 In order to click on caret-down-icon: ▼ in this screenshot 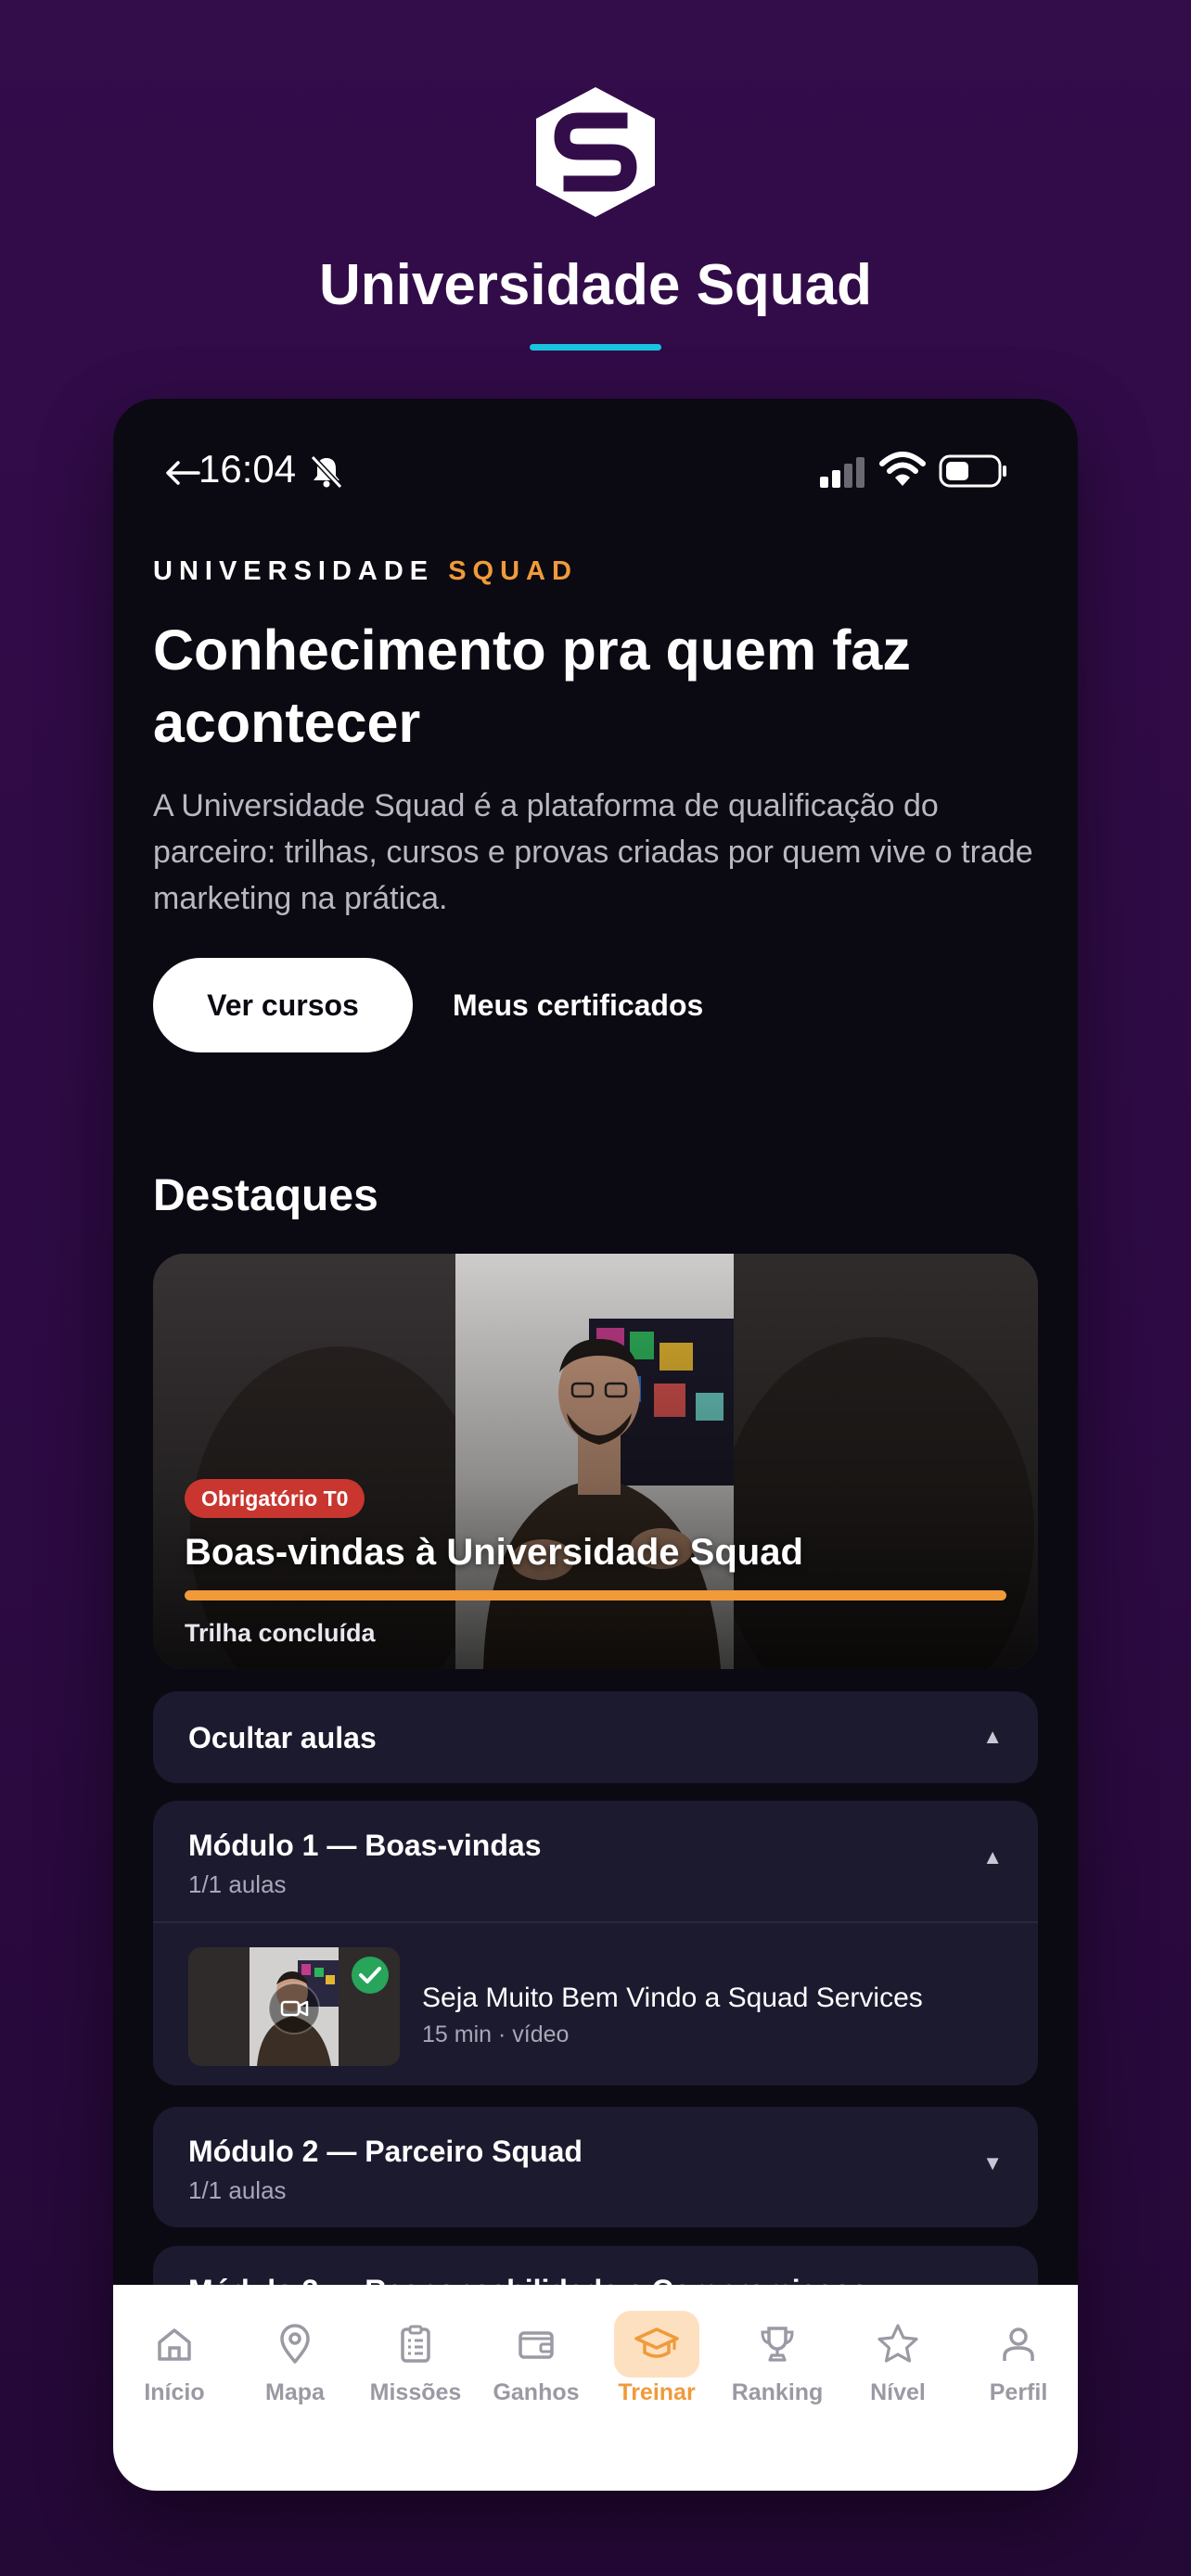, I will do `click(992, 2163)`.